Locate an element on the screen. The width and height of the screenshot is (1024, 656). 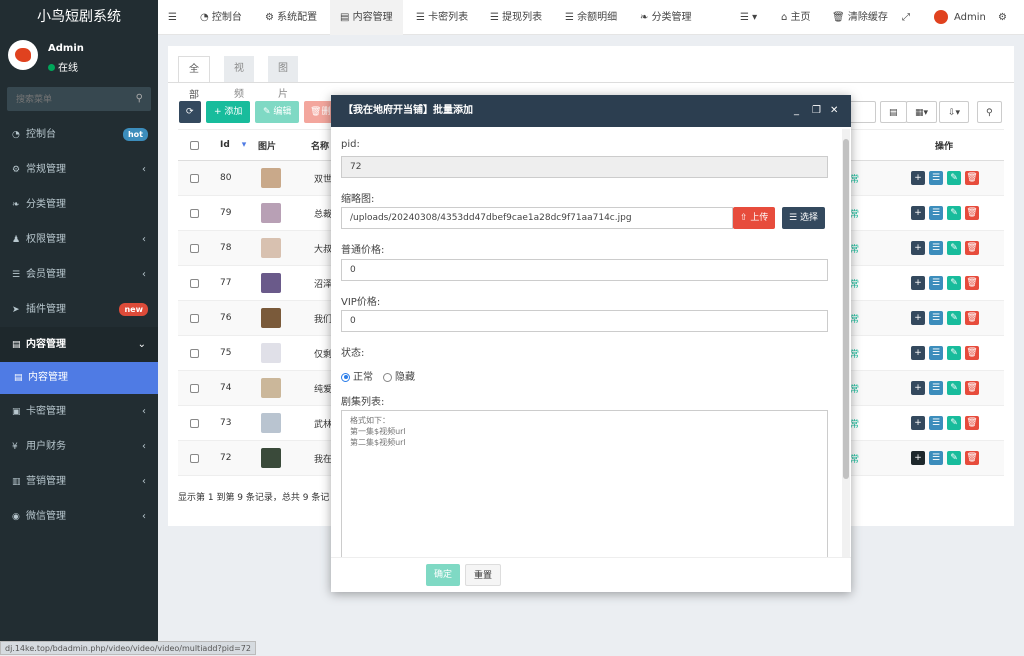
add-button: + 添加 is located at coordinates (228, 112).